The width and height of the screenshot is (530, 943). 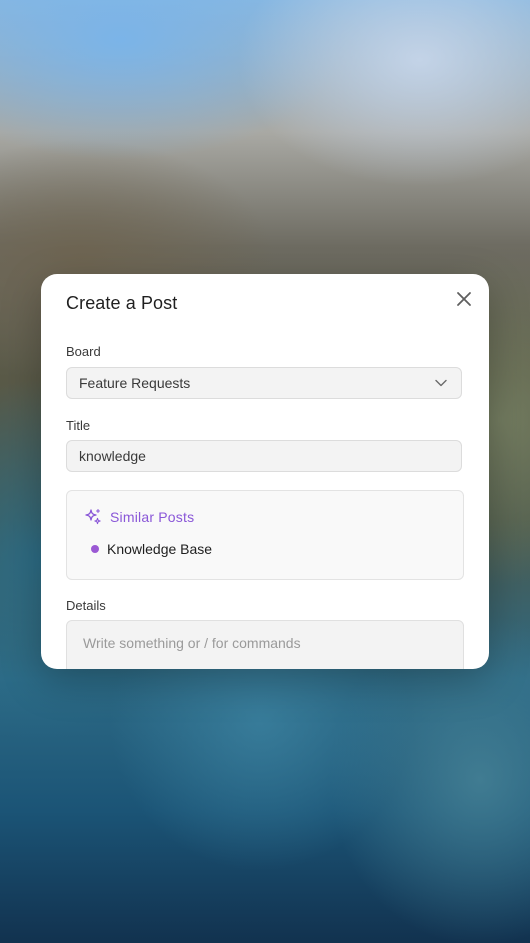 I want to click on similar-post-label: Knowledge Base, so click(x=160, y=549).